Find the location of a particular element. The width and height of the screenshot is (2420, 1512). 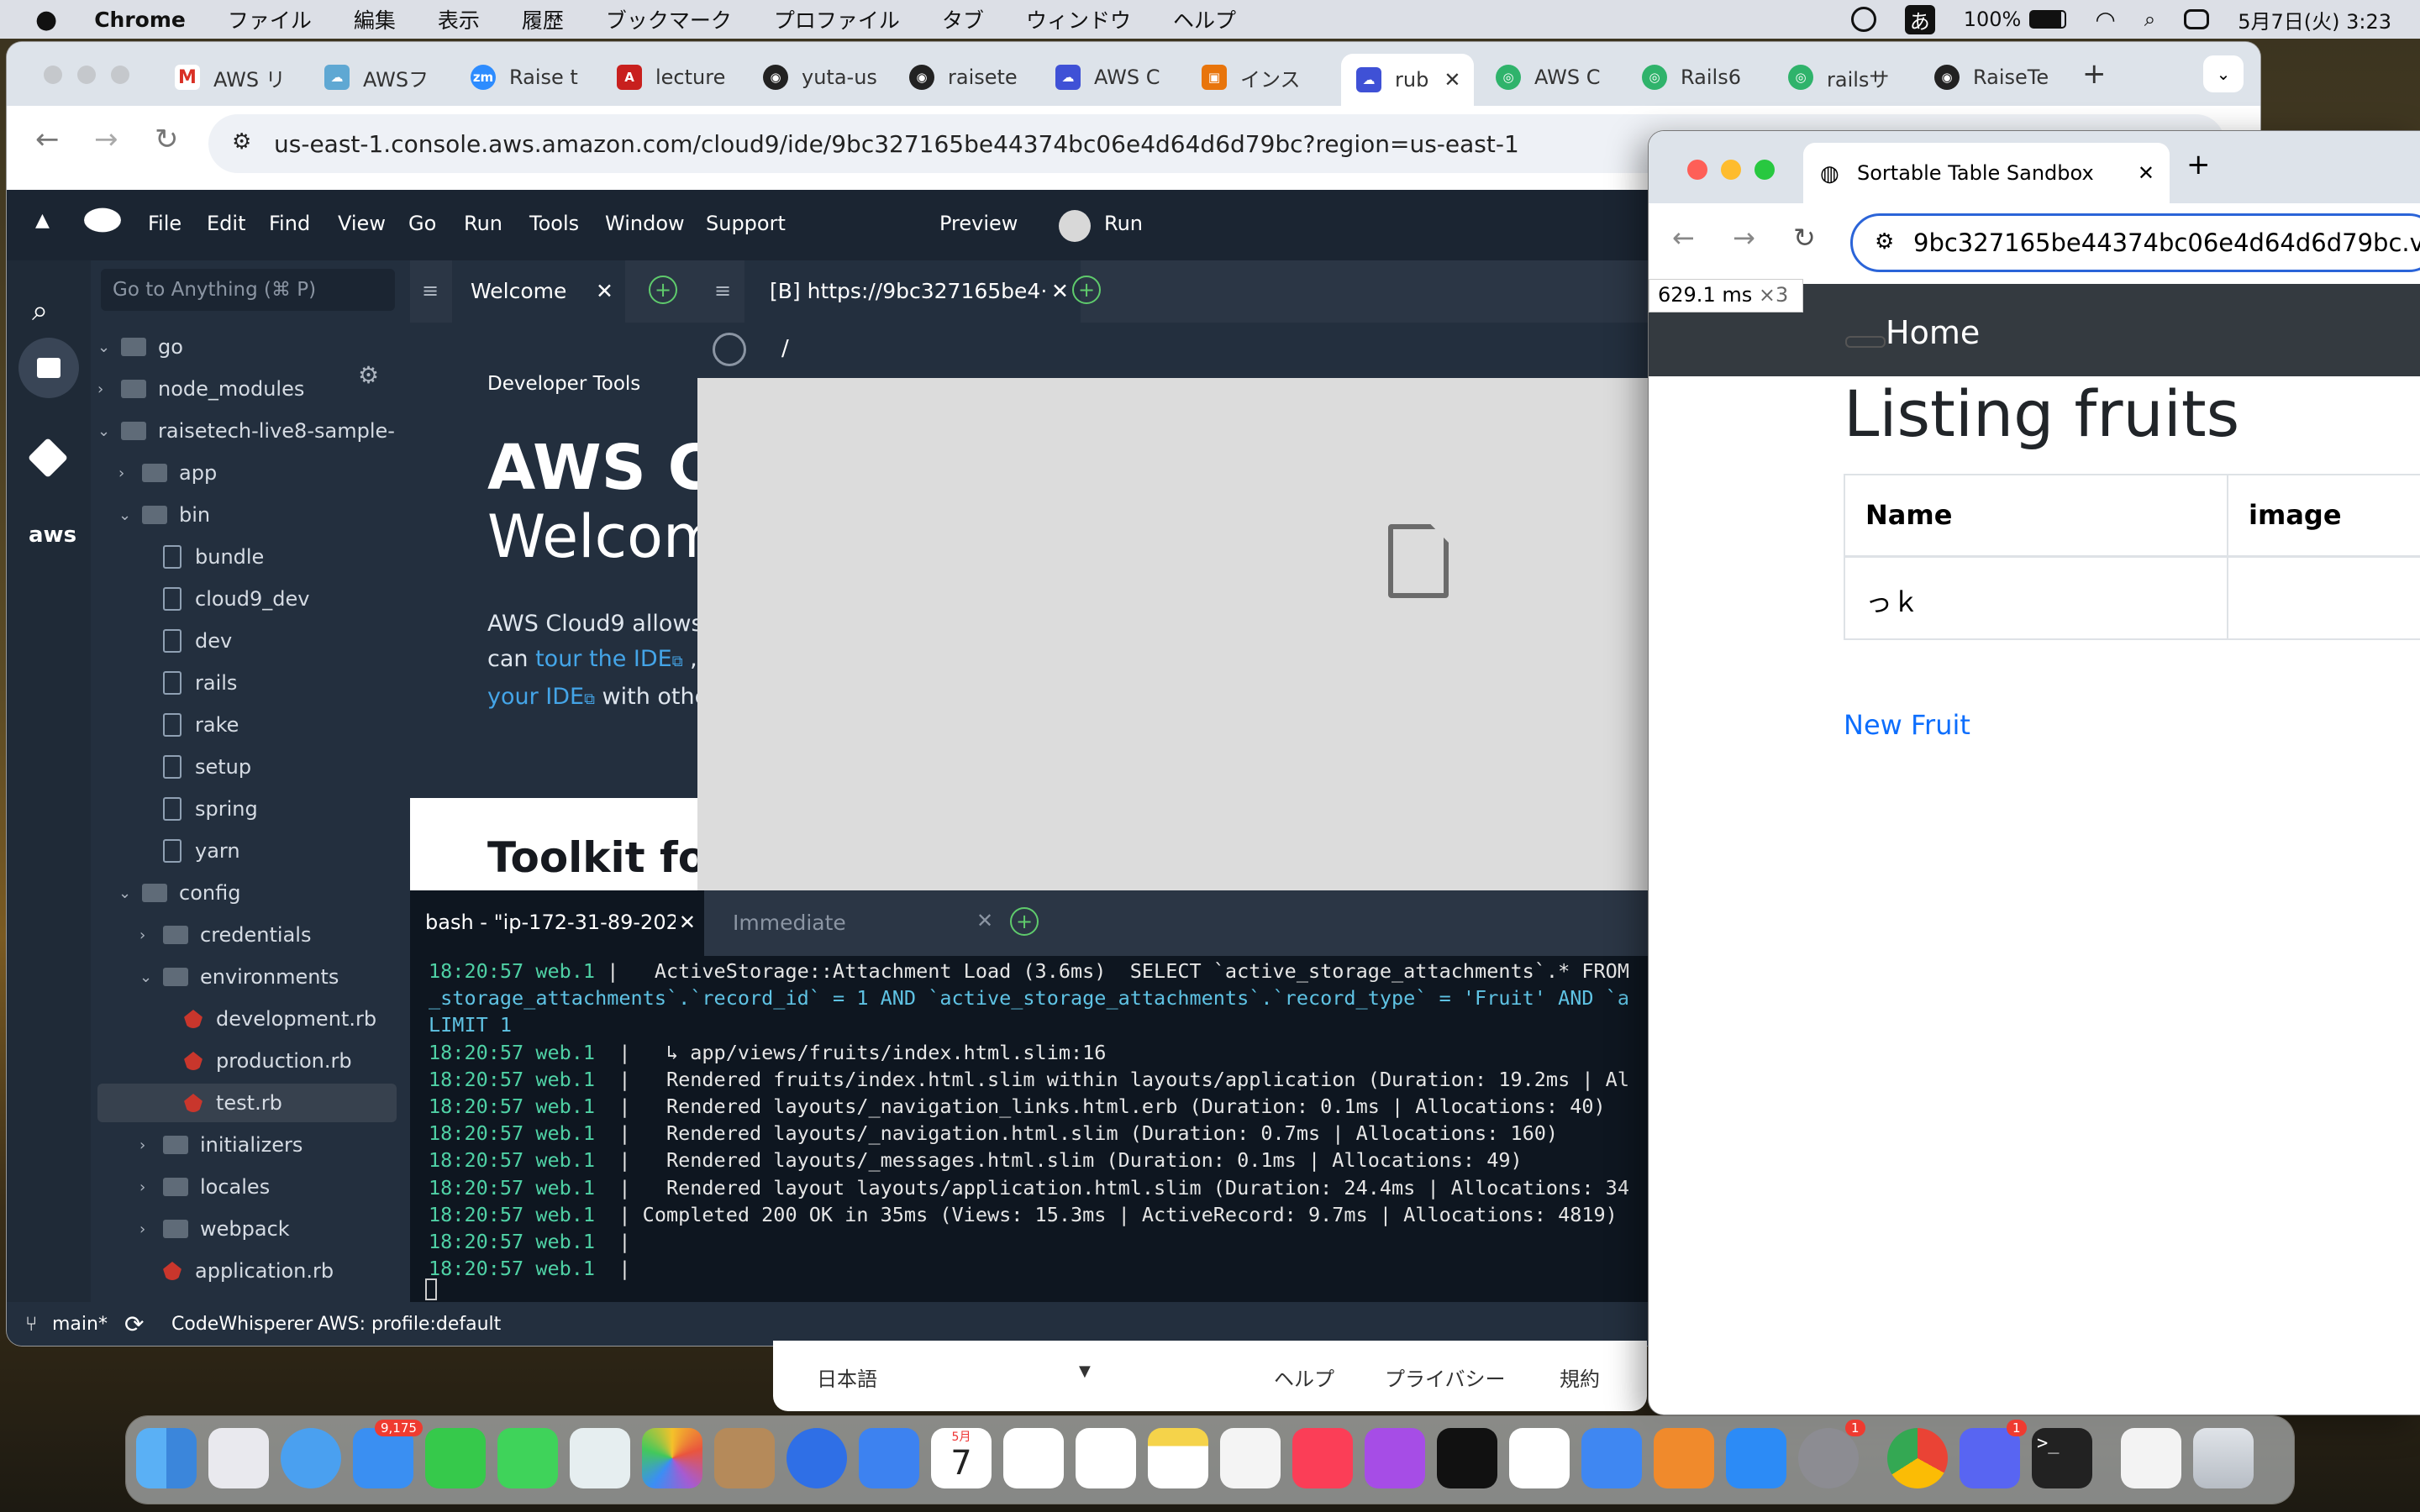

safari-icon is located at coordinates (311, 1458).